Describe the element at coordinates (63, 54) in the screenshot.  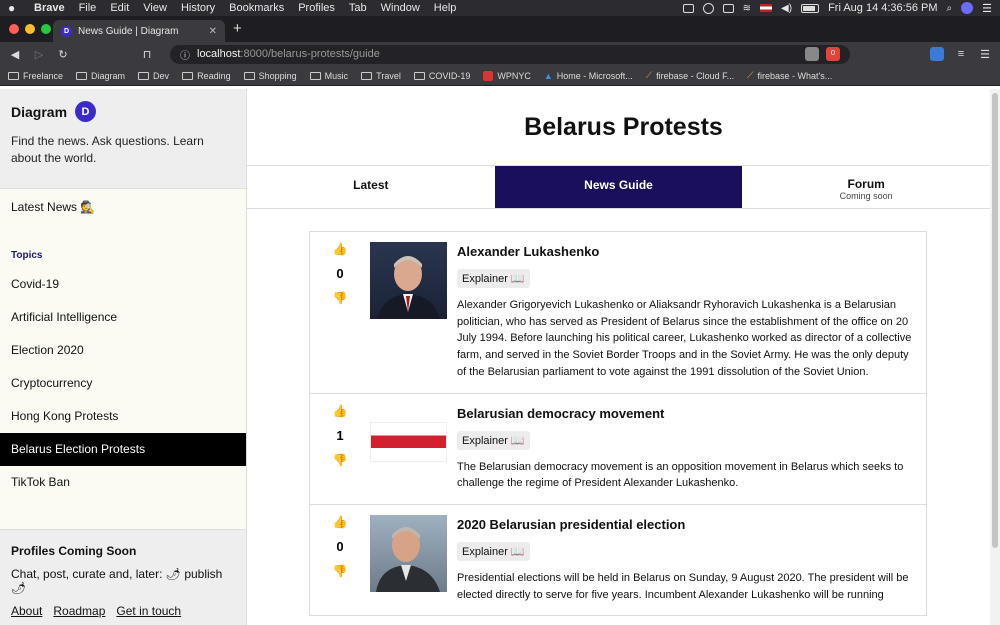
I see `reload-icon: ↻` at that location.